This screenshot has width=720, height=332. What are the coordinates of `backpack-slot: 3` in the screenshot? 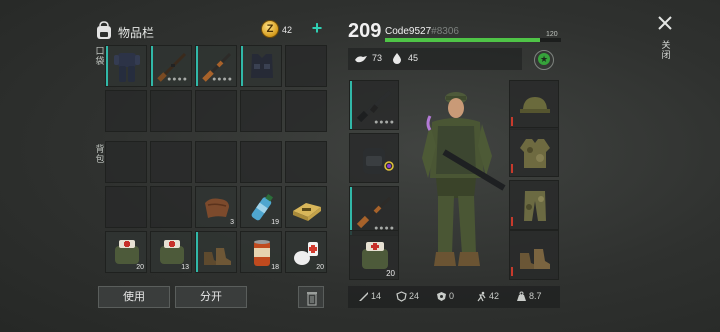 It's located at (216, 207).